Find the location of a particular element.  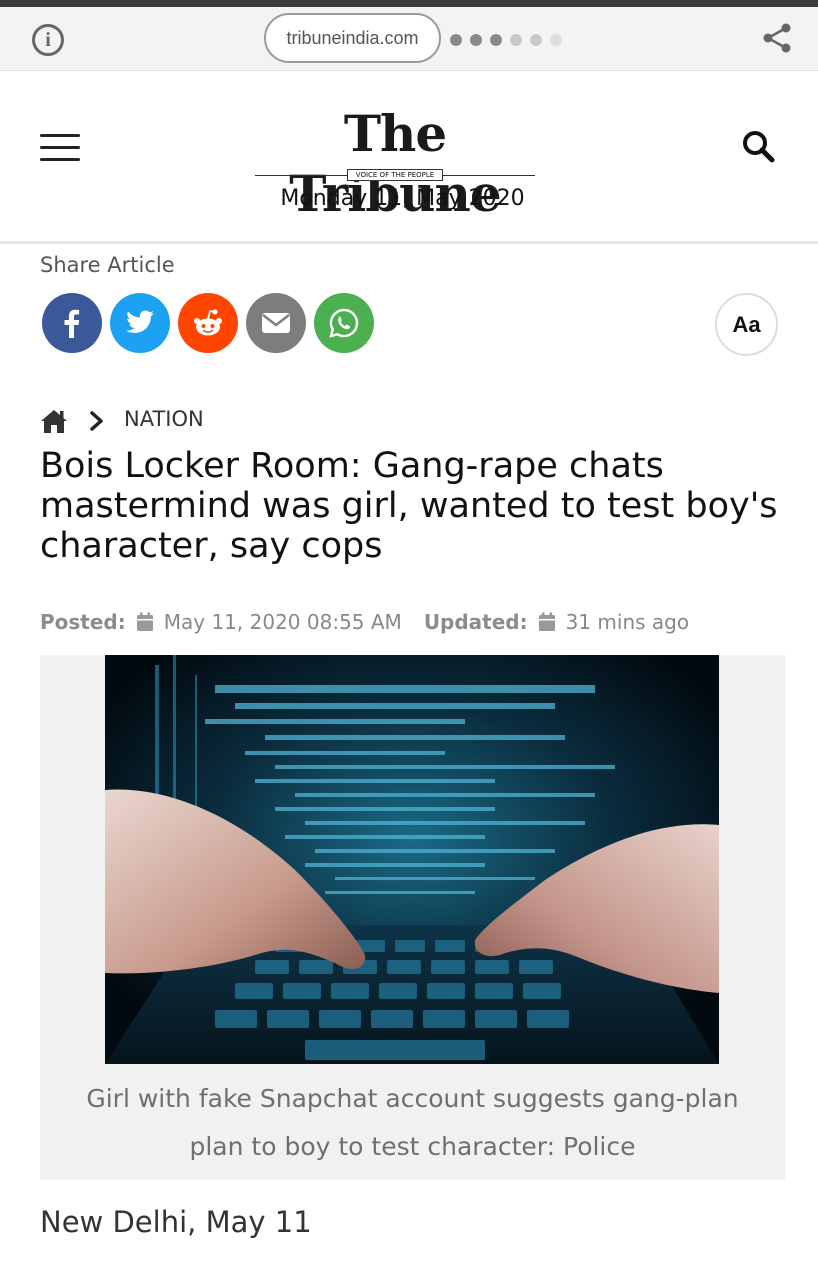

browser-toolbar: i tribuneindia.com is located at coordinates (409, 39).